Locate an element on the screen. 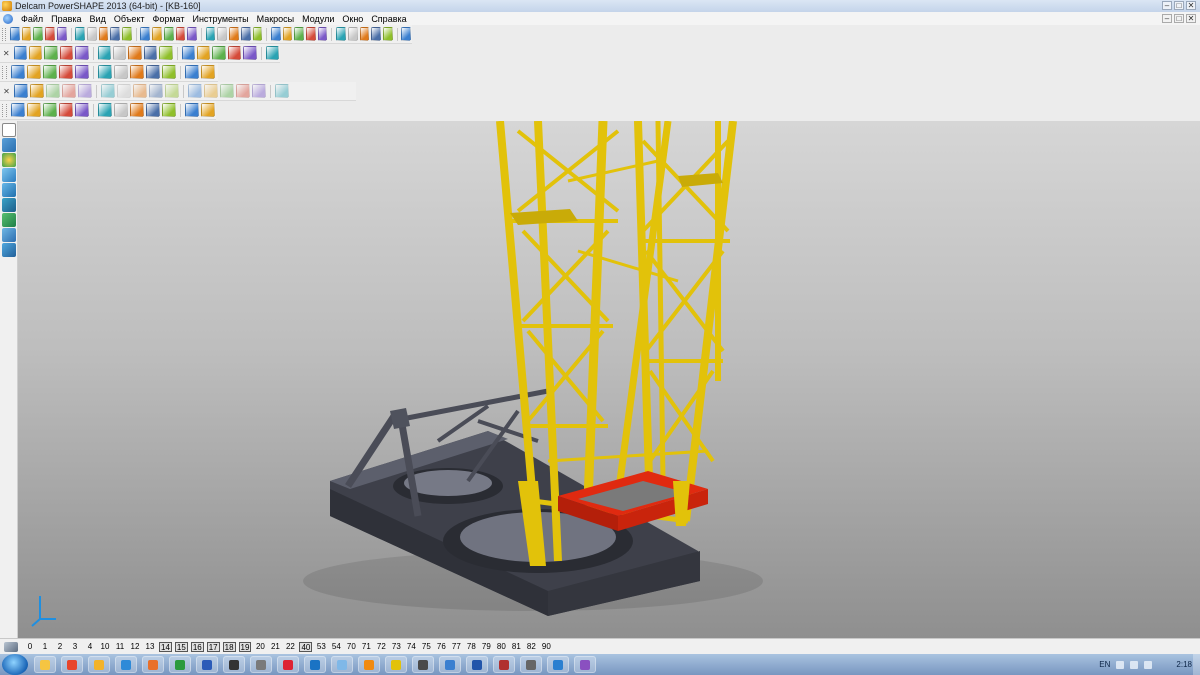 Image resolution: width=1200 pixels, height=675 pixels. level-2: 2 is located at coordinates (60, 647).